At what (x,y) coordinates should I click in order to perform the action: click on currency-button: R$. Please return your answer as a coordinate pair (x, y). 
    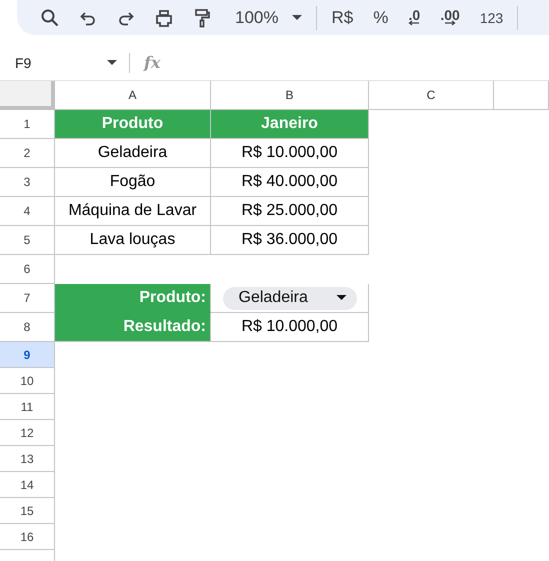
    Looking at the image, I should click on (342, 18).